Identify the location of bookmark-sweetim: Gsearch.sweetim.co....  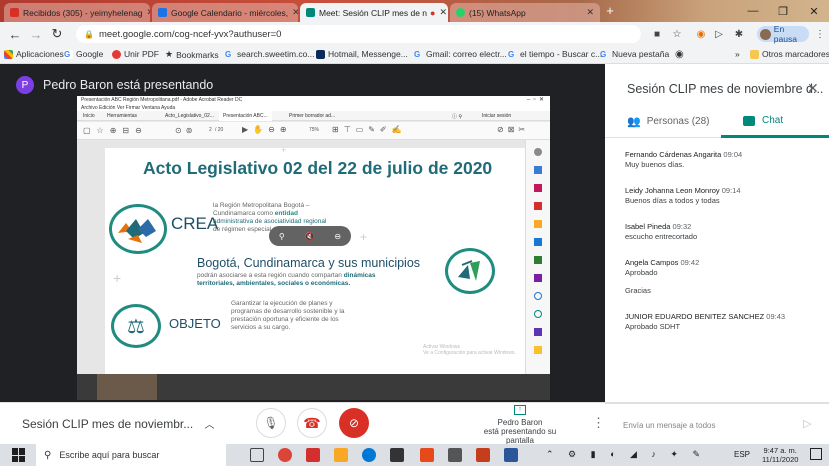
(269, 54).